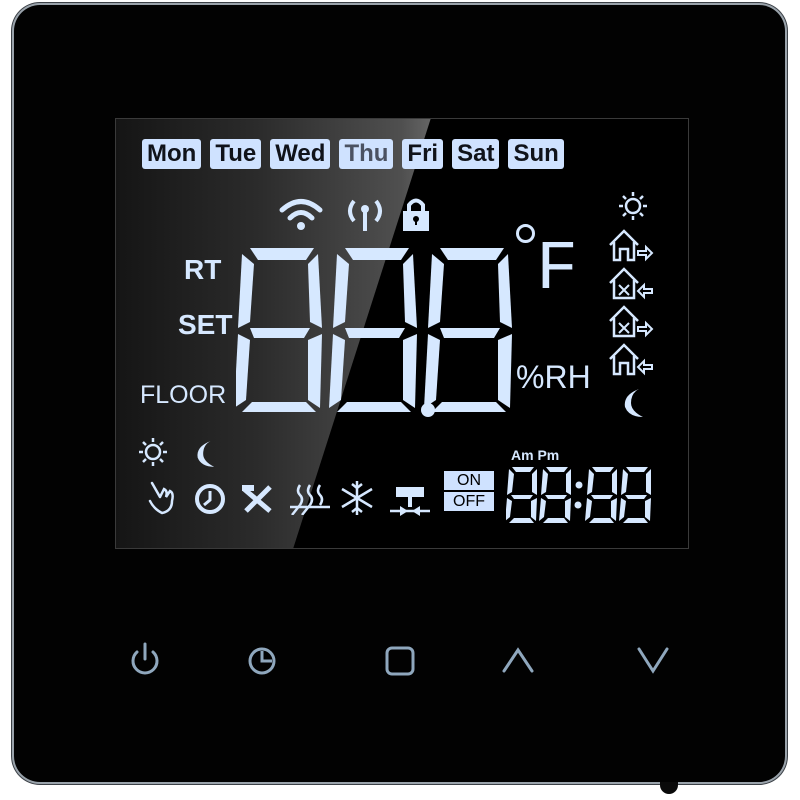 The height and width of the screenshot is (800, 800). I want to click on chevron-down-icon, so click(653, 660).